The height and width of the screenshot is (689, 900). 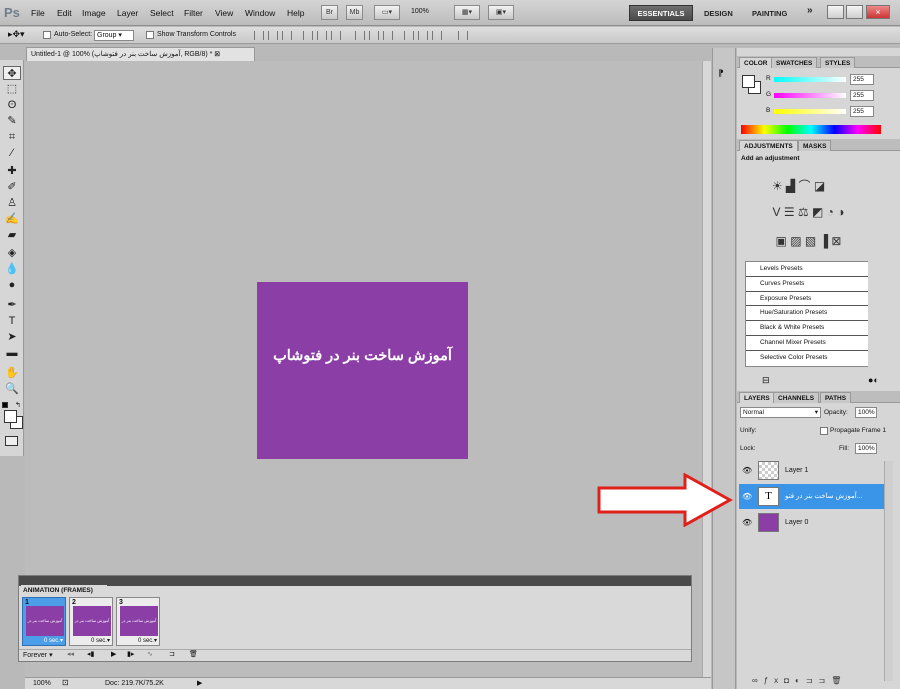 I want to click on status-zoom: 100%, so click(x=42, y=683).